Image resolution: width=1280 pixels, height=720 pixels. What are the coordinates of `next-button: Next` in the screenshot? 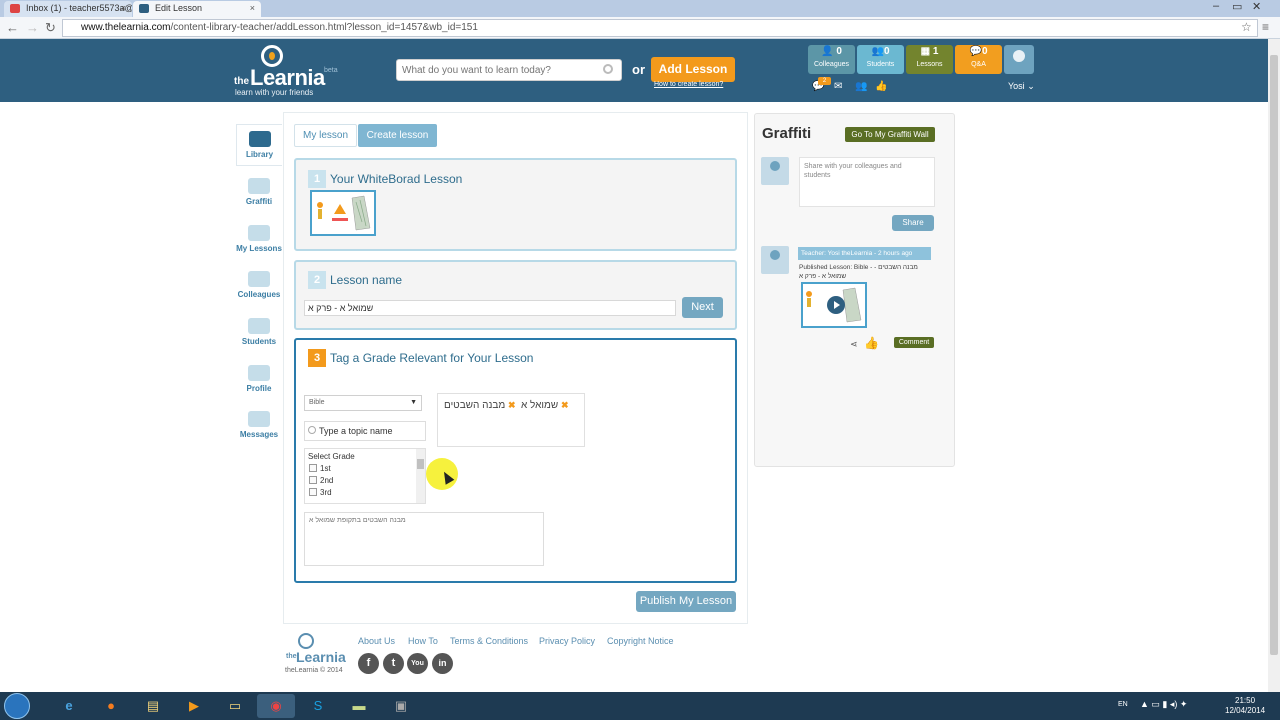 It's located at (702, 307).